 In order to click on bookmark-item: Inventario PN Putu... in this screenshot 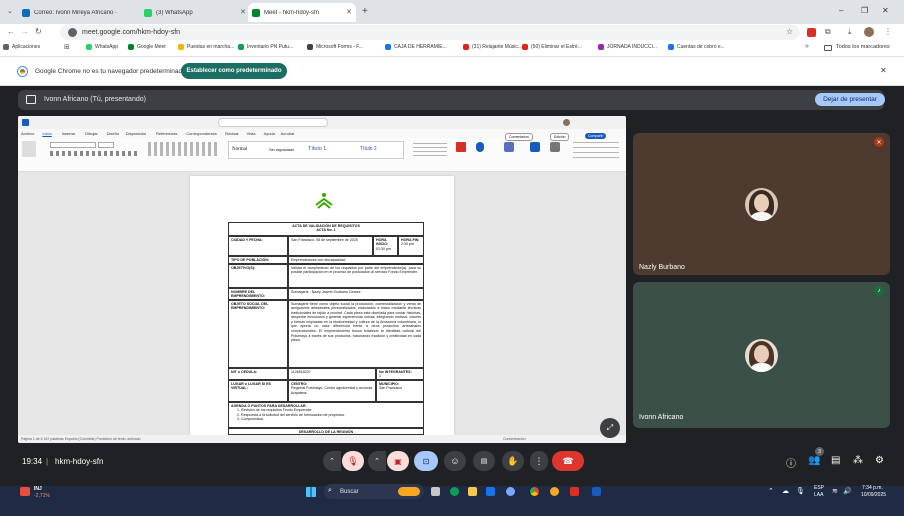, I will do `click(265, 47)`.